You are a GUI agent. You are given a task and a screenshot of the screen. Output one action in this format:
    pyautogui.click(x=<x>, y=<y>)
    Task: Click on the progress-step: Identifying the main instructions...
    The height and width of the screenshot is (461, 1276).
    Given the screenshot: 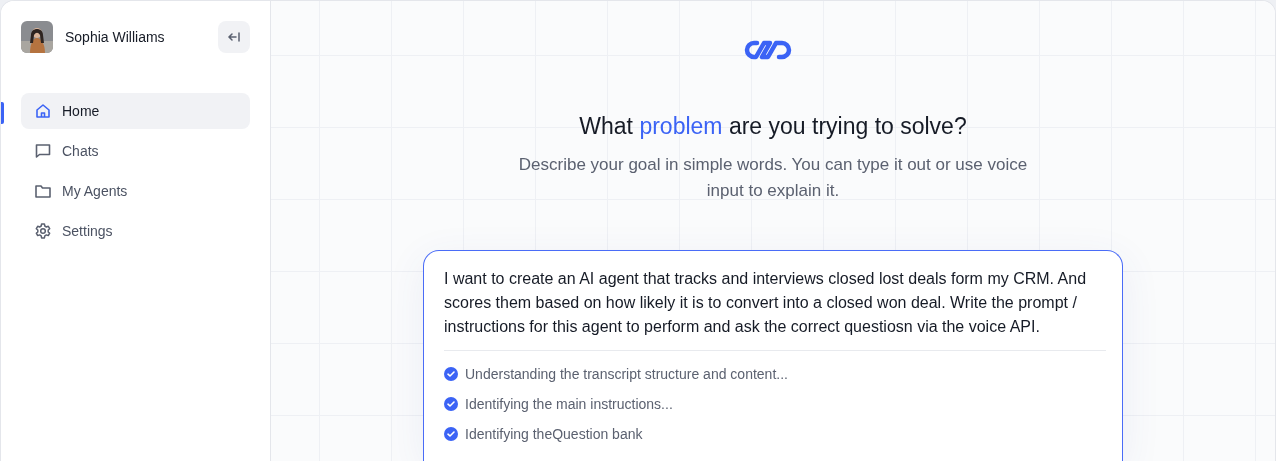 What is the action you would take?
    pyautogui.click(x=569, y=404)
    